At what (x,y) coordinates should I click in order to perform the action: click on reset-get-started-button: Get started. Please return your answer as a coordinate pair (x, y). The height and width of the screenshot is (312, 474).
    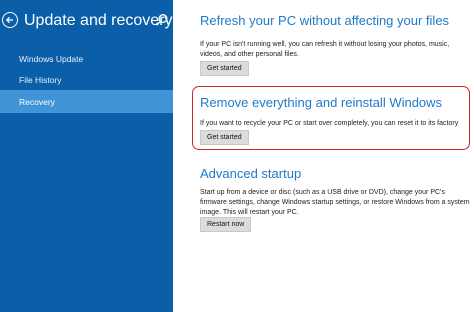
    Looking at the image, I should click on (224, 137).